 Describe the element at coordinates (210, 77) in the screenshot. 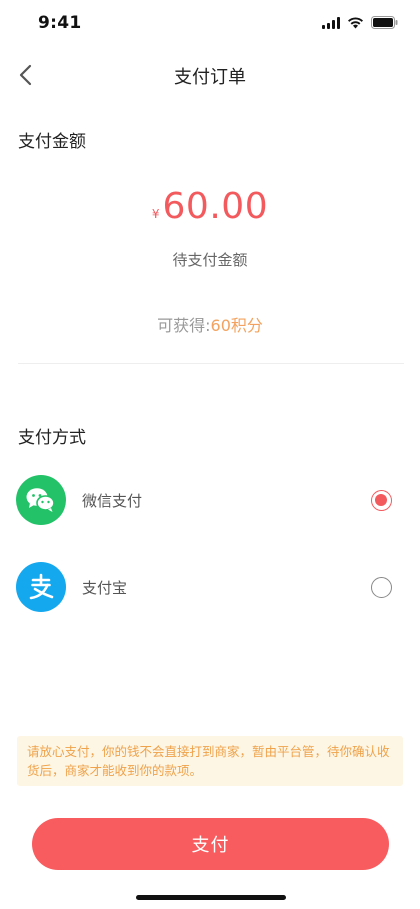

I see `page-title: 支付订单` at that location.